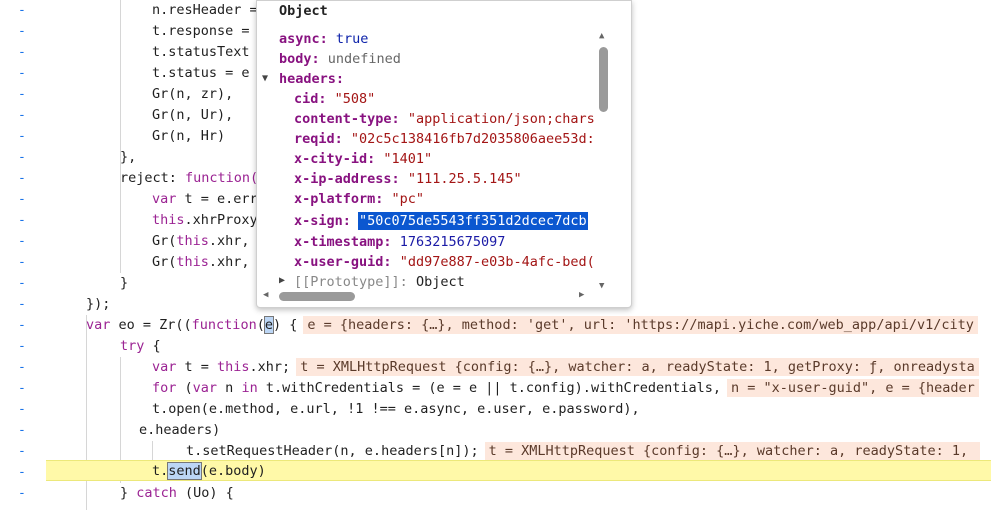 The width and height of the screenshot is (991, 510). I want to click on property-value: "pc", so click(408, 199).